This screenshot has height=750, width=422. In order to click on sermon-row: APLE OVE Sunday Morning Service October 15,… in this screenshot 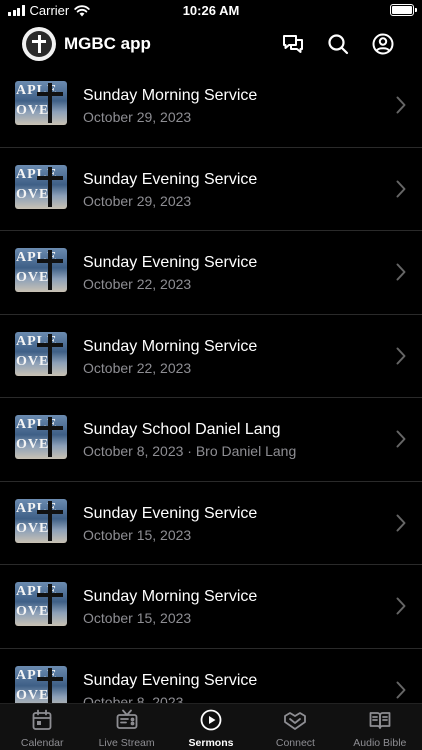, I will do `click(211, 607)`.